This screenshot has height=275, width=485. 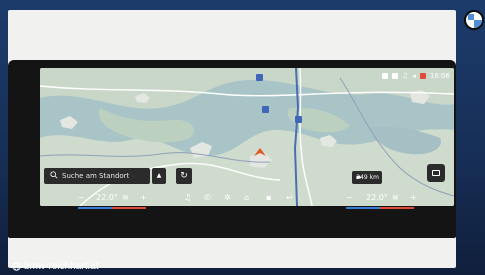 What do you see at coordinates (422, 76) in the screenshot?
I see `alert-icon` at bounding box center [422, 76].